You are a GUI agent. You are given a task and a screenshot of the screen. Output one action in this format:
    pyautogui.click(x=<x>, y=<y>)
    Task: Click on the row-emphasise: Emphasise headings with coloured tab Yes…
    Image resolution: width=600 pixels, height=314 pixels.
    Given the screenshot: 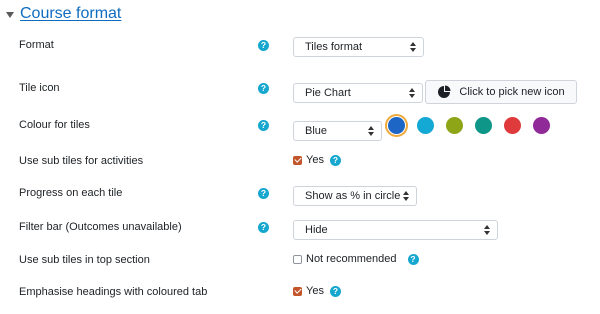 What is the action you would take?
    pyautogui.click(x=300, y=299)
    